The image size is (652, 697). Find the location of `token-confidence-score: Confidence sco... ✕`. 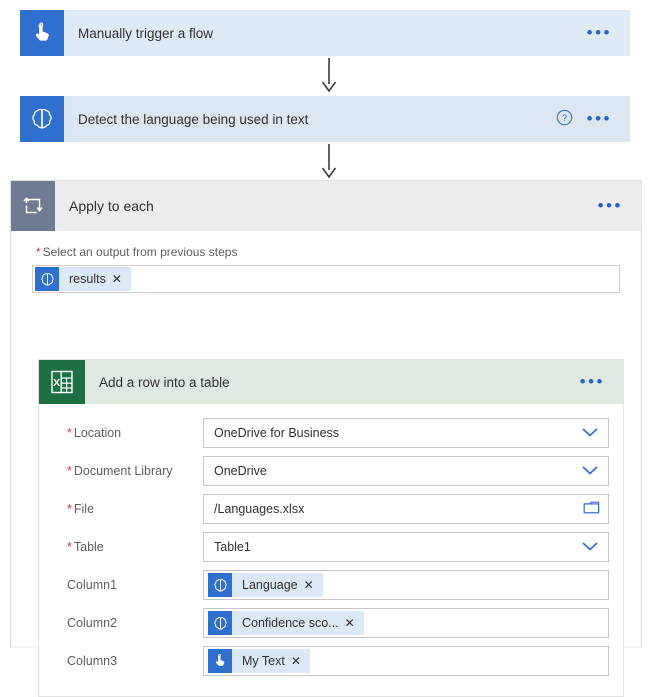

token-confidence-score: Confidence sco... ✕ is located at coordinates (286, 623).